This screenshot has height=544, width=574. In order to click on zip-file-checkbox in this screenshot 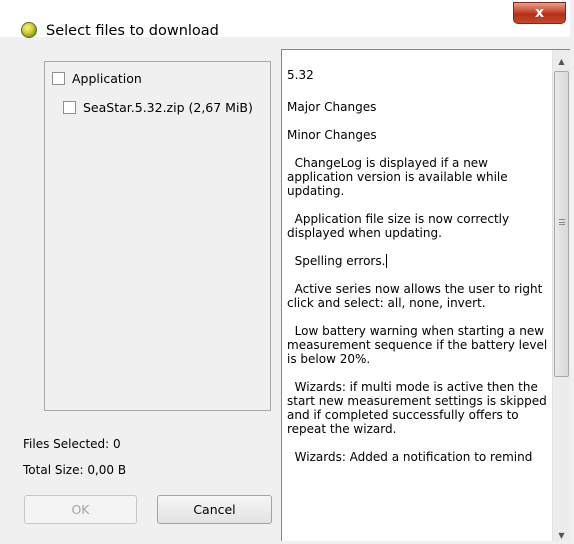, I will do `click(69, 107)`.